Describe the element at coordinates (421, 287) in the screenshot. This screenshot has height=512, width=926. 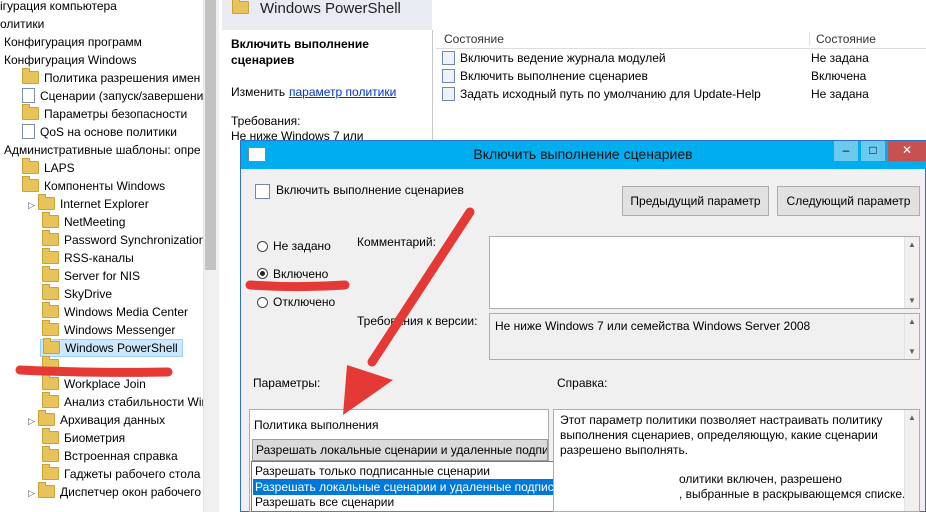
I see `arrow-shaft` at that location.